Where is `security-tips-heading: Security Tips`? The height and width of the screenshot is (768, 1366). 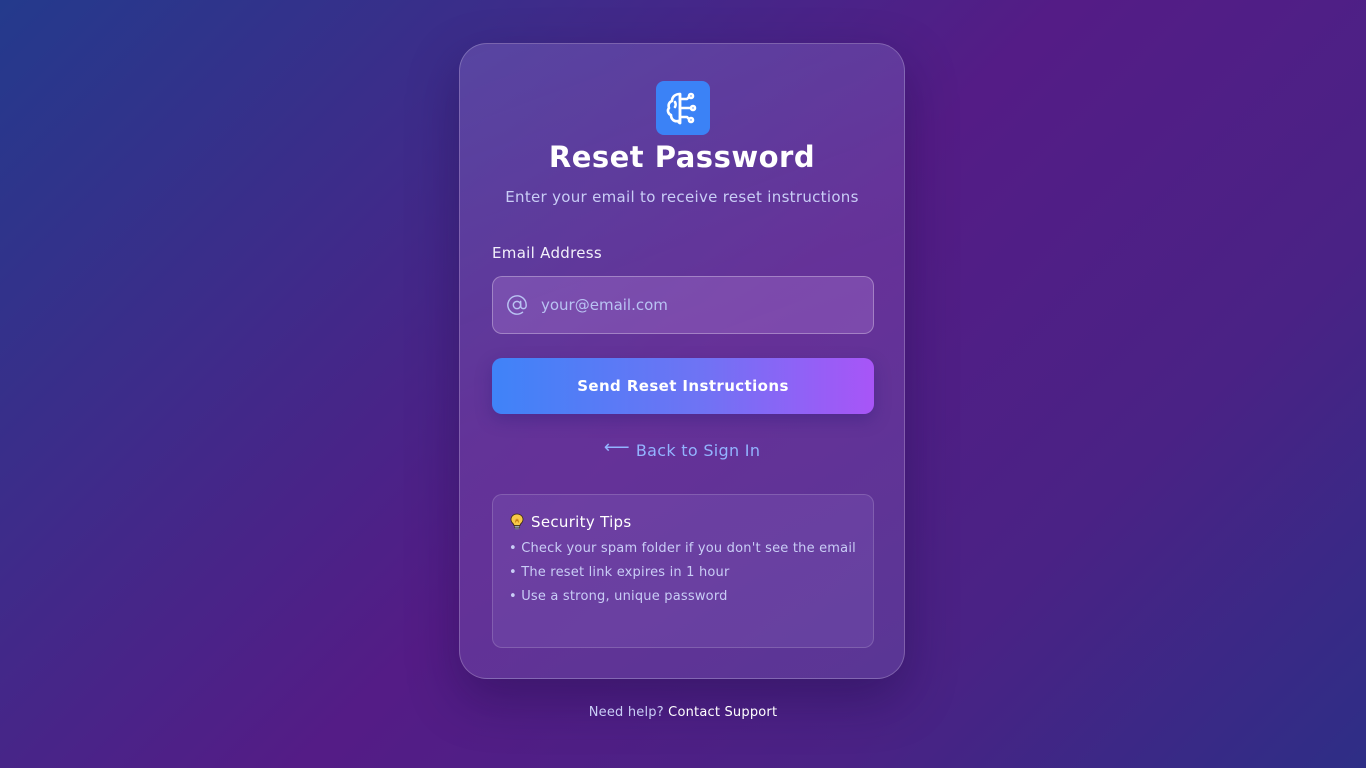
security-tips-heading: Security Tips is located at coordinates (683, 522).